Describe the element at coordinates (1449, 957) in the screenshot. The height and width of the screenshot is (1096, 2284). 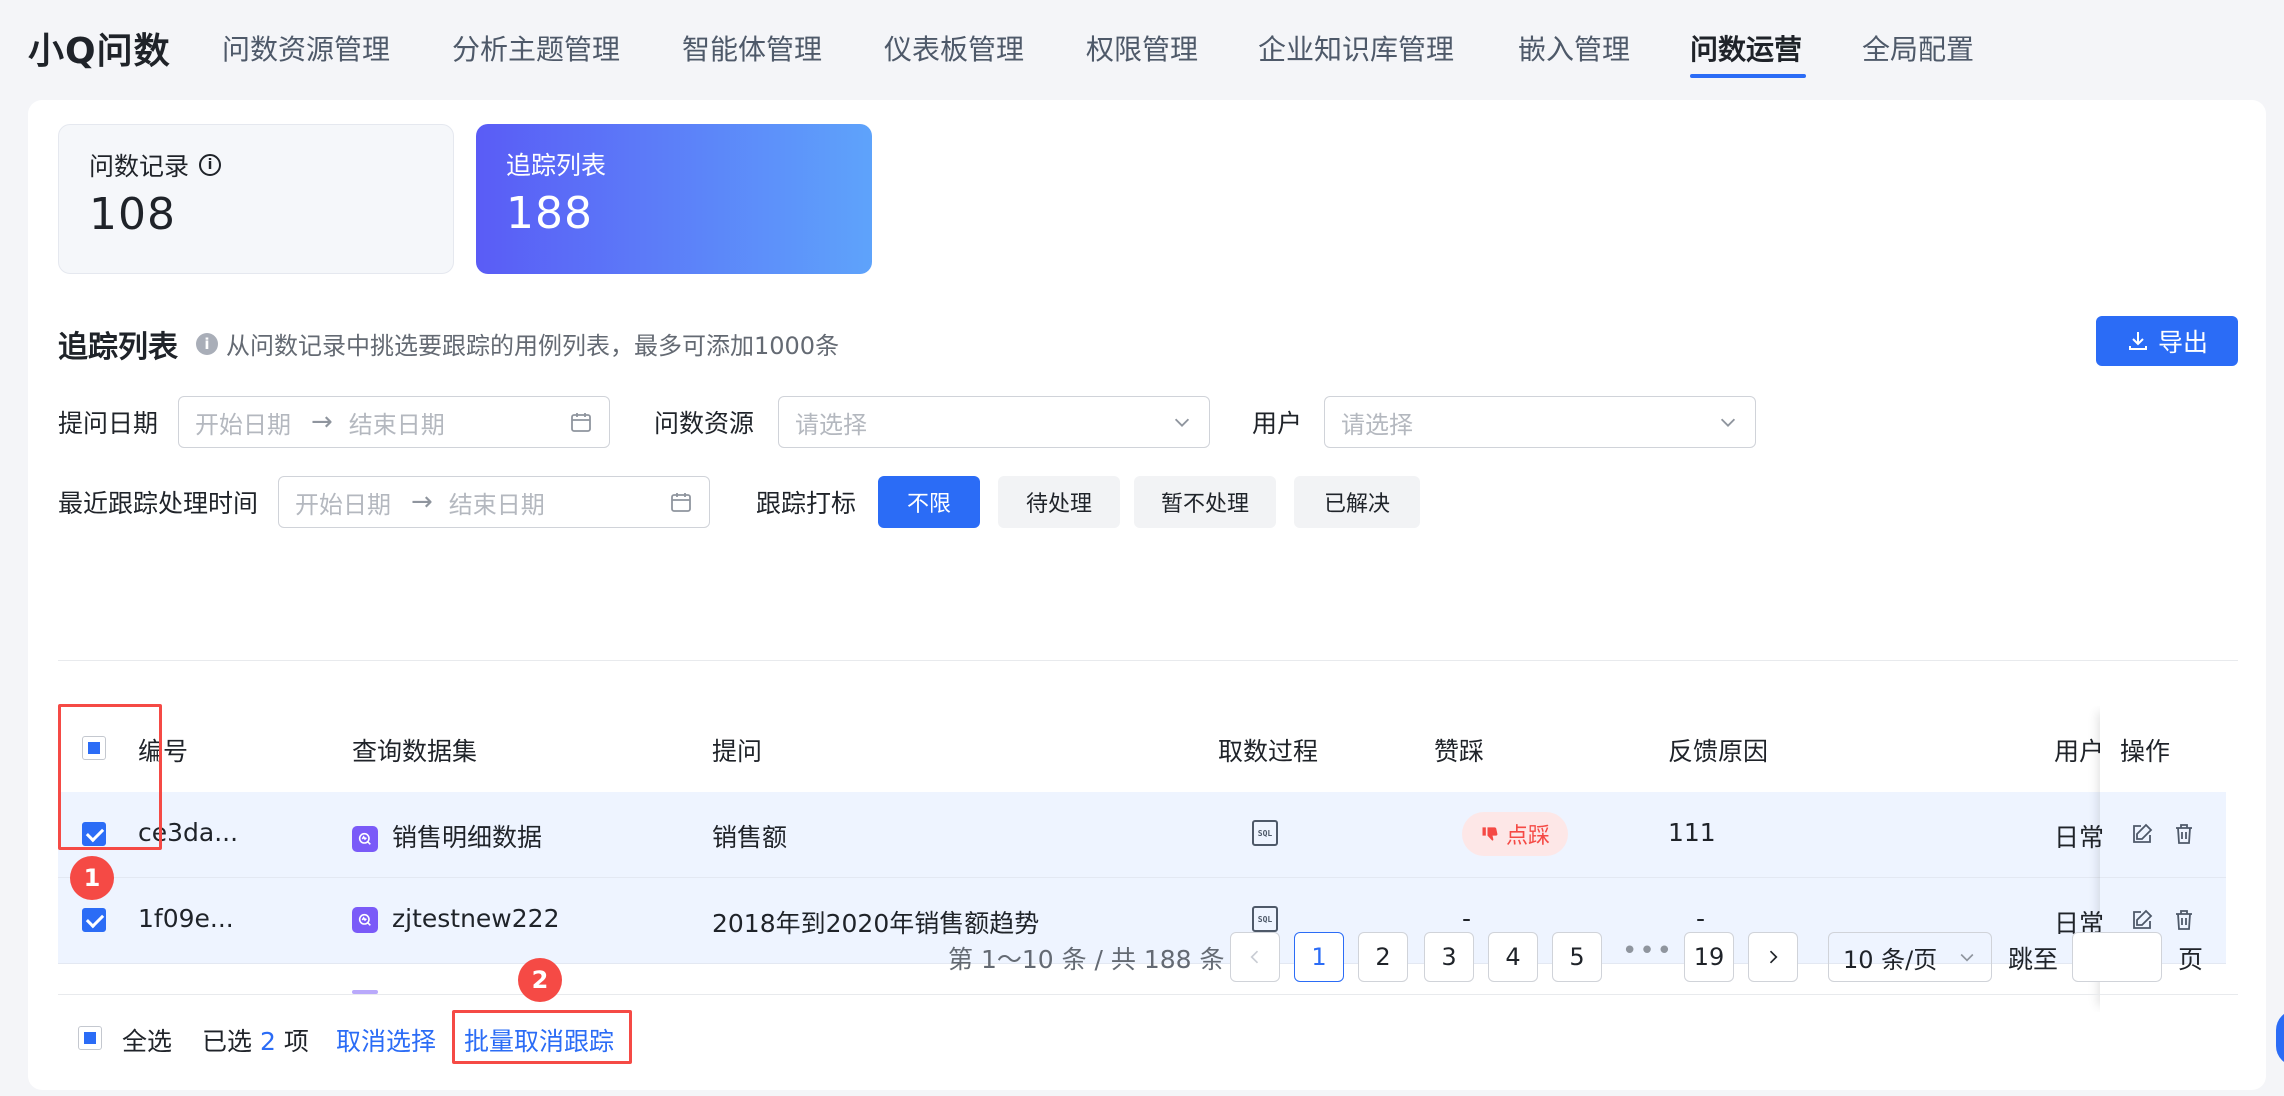
I see `page-button-3: 3` at that location.